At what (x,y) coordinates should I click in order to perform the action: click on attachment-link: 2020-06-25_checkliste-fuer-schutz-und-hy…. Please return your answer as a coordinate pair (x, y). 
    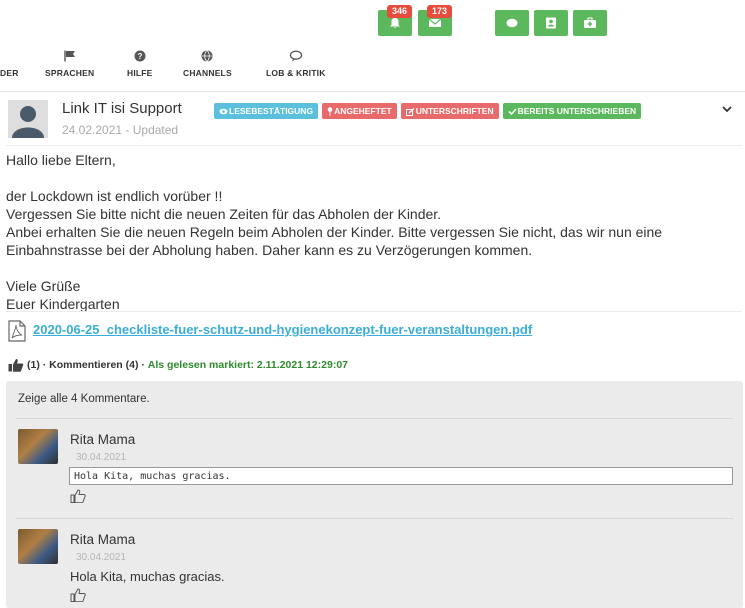
    Looking at the image, I should click on (282, 329).